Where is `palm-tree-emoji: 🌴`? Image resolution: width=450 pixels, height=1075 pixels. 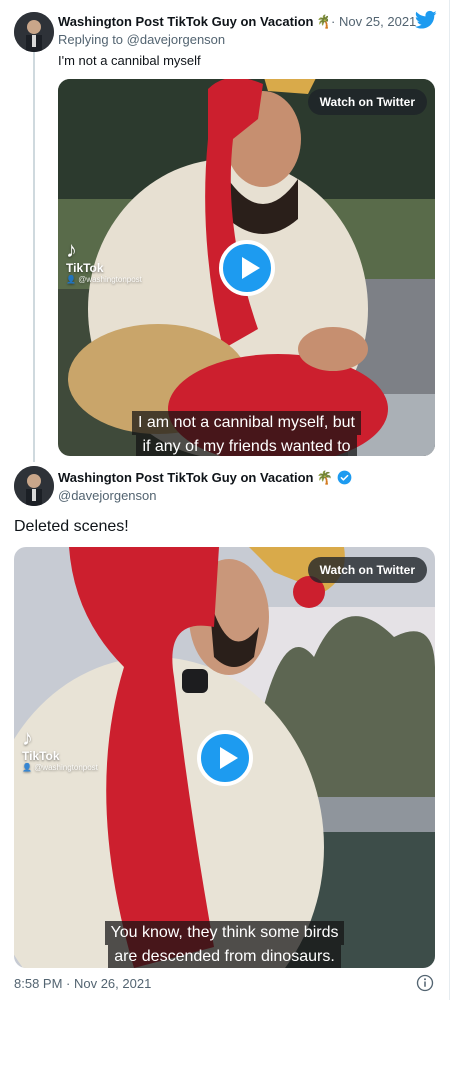 palm-tree-emoji: 🌴 is located at coordinates (324, 477).